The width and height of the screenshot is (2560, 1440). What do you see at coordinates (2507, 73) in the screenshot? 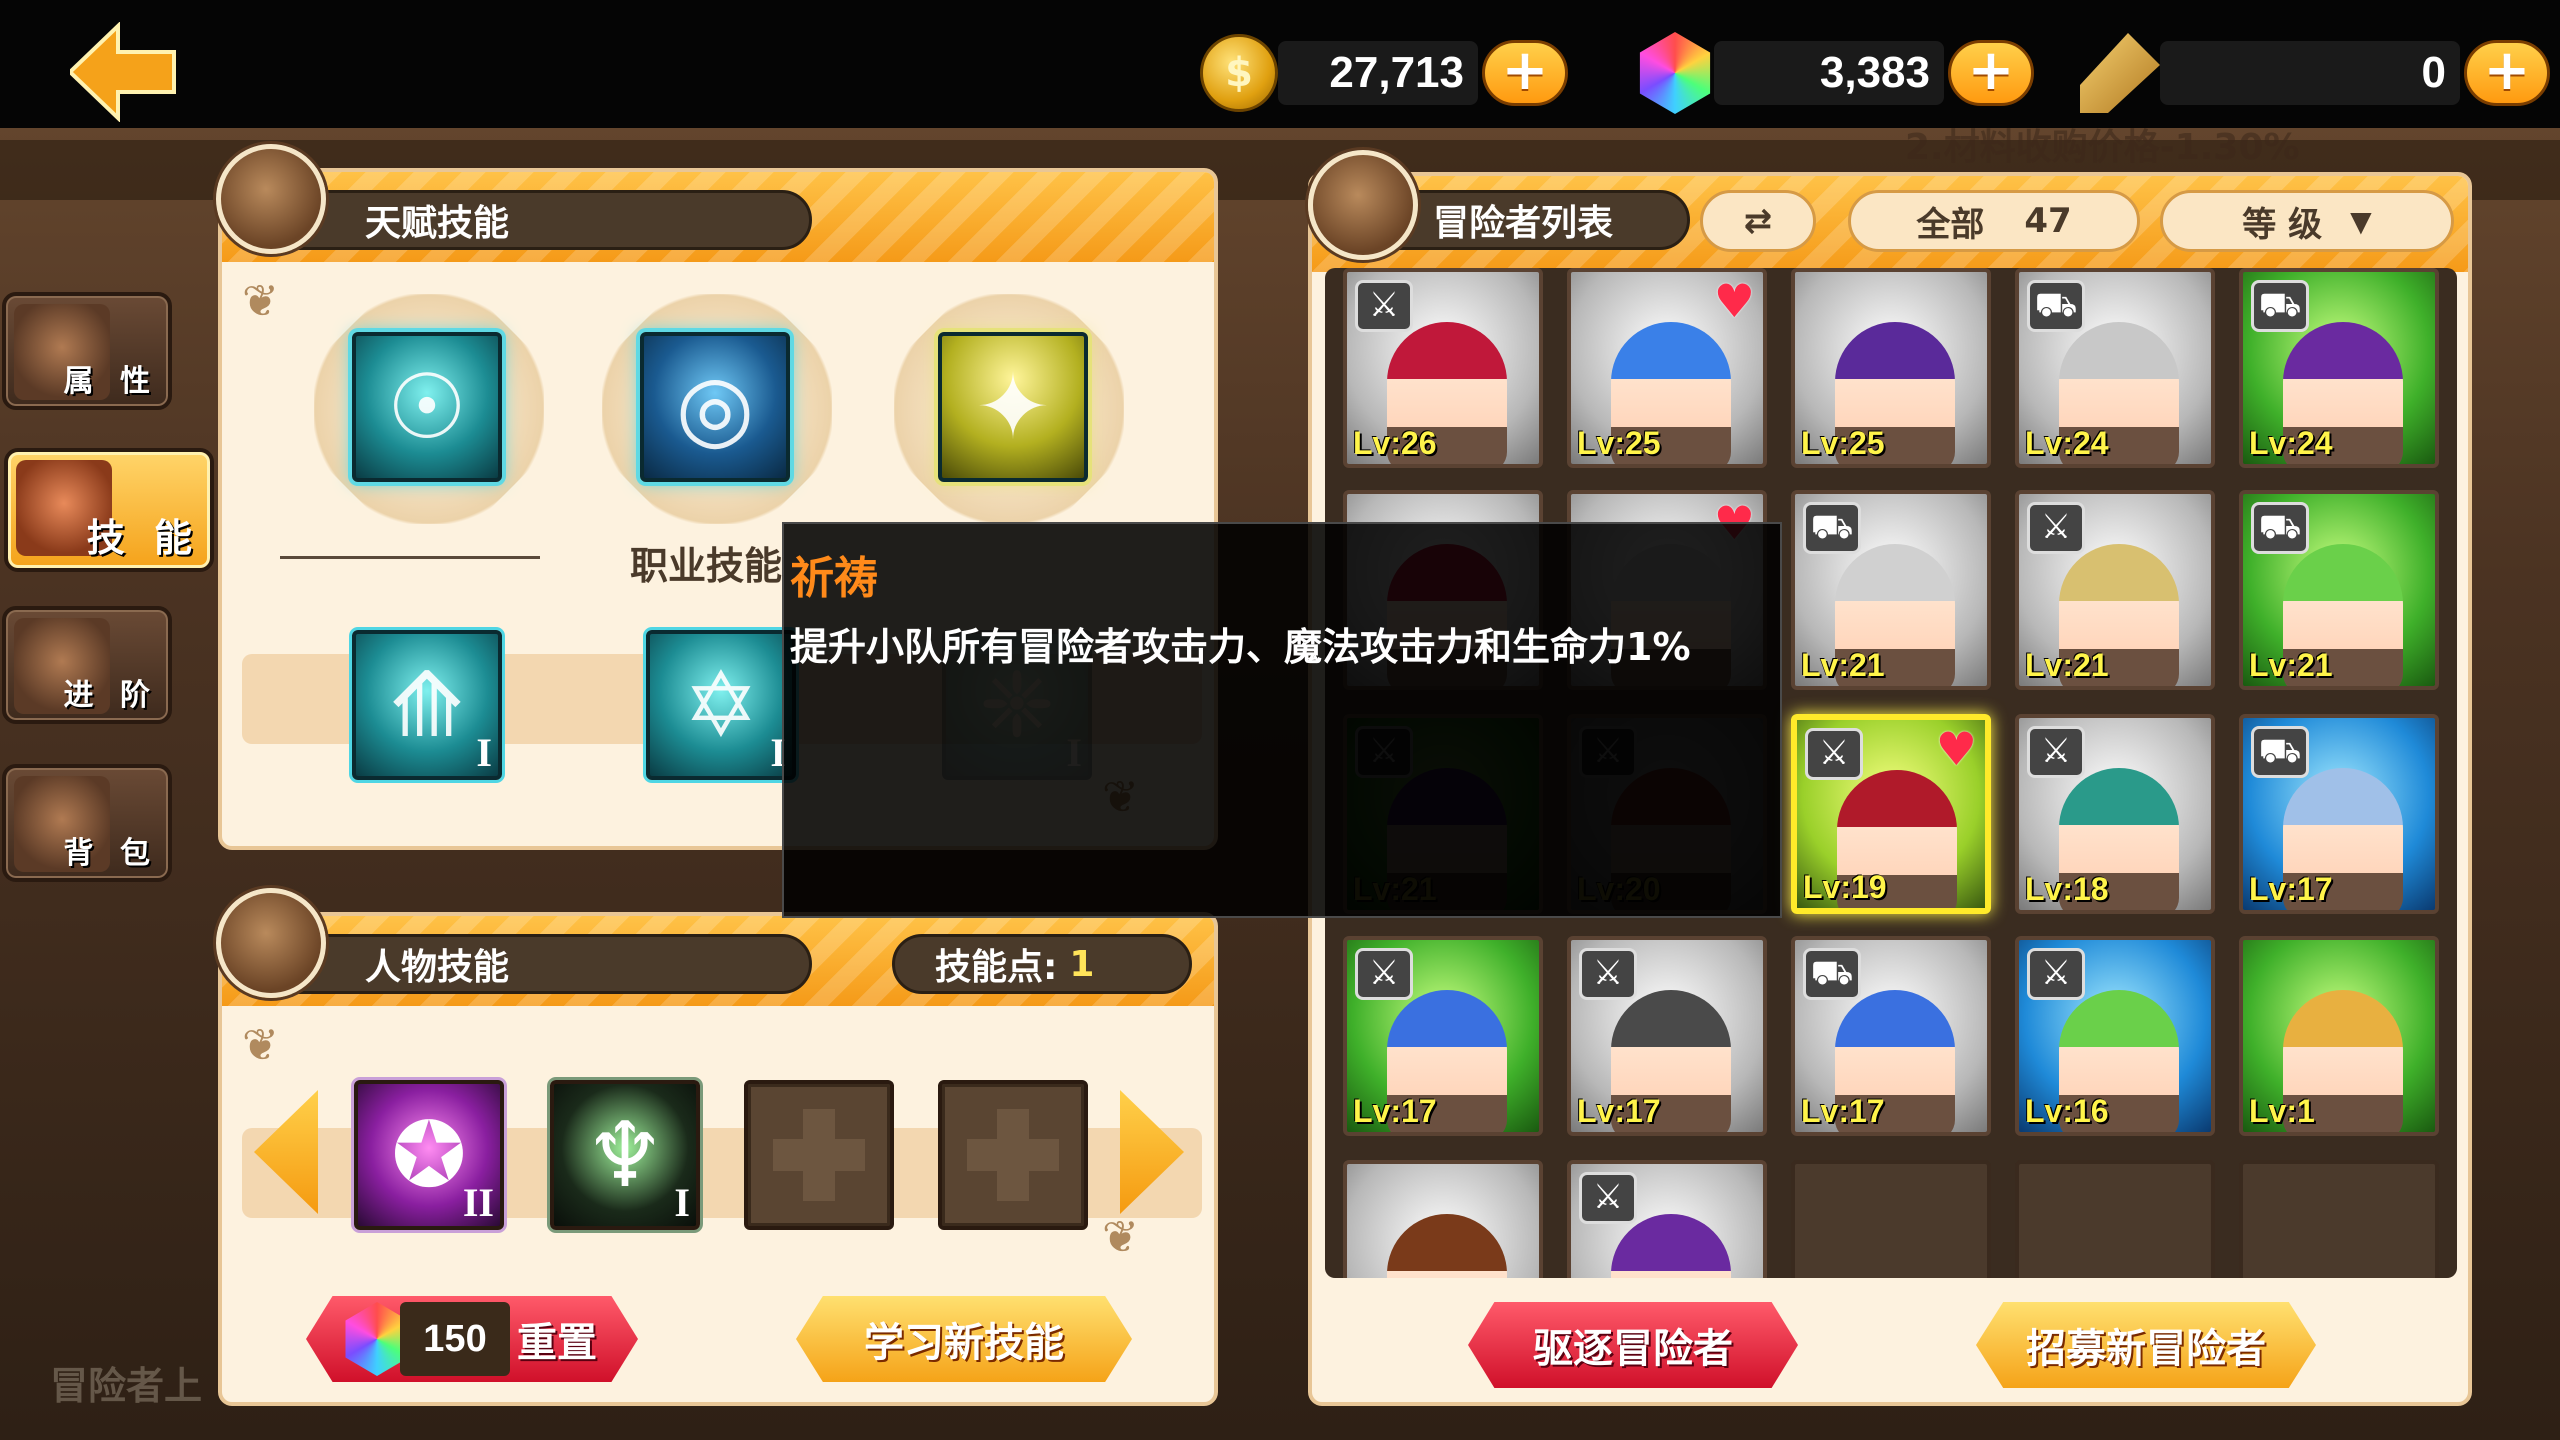
I see `buy-tickets-button: +` at bounding box center [2507, 73].